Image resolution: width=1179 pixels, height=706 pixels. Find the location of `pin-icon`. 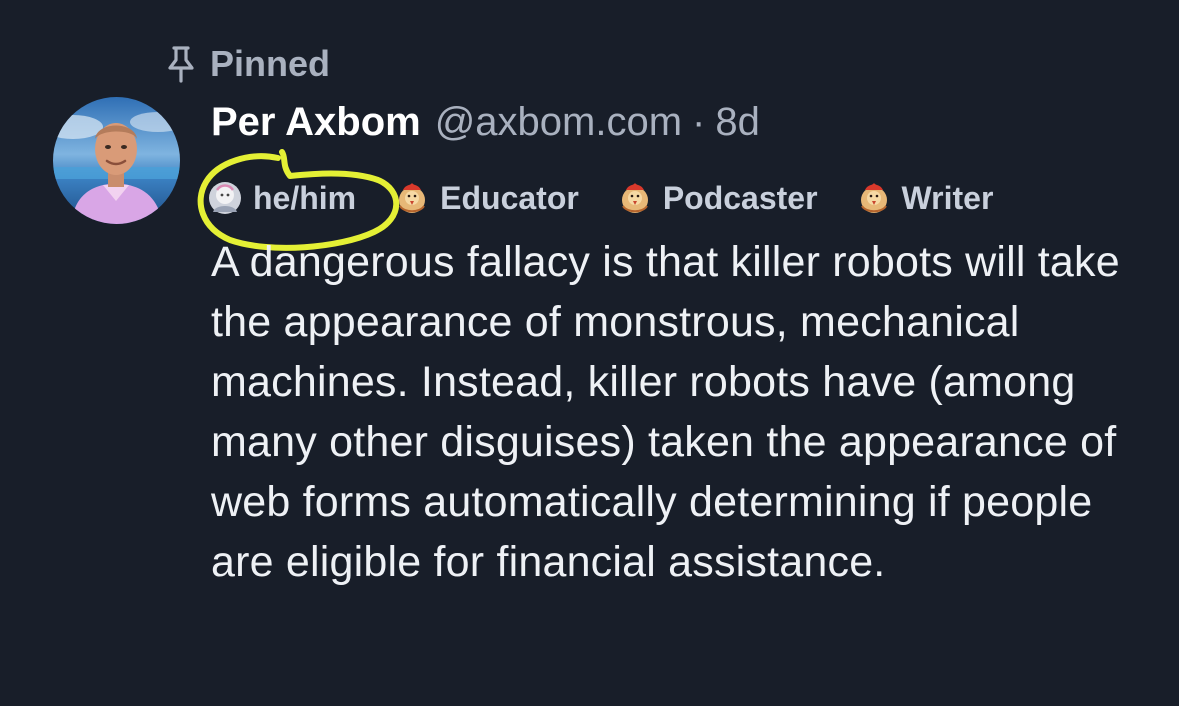

pin-icon is located at coordinates (181, 64).